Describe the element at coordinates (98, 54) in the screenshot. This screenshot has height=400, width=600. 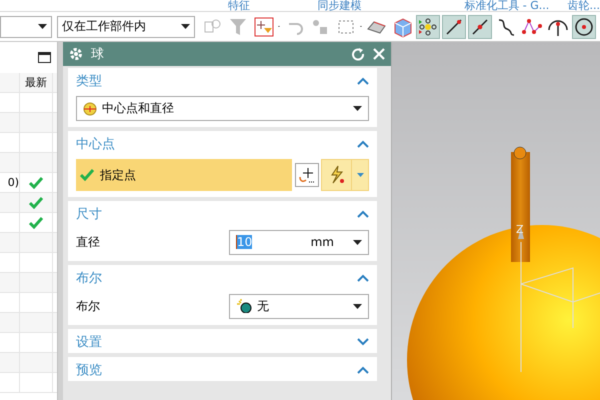
I see `dialog-title: 球` at that location.